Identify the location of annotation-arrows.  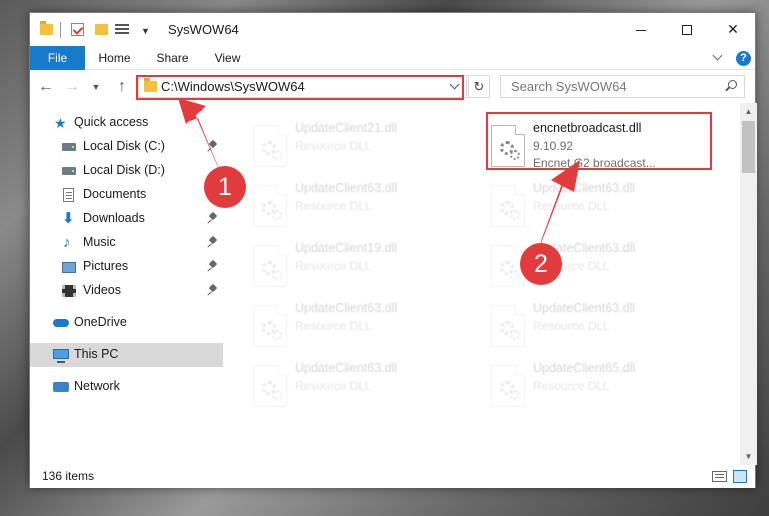
(379, 172).